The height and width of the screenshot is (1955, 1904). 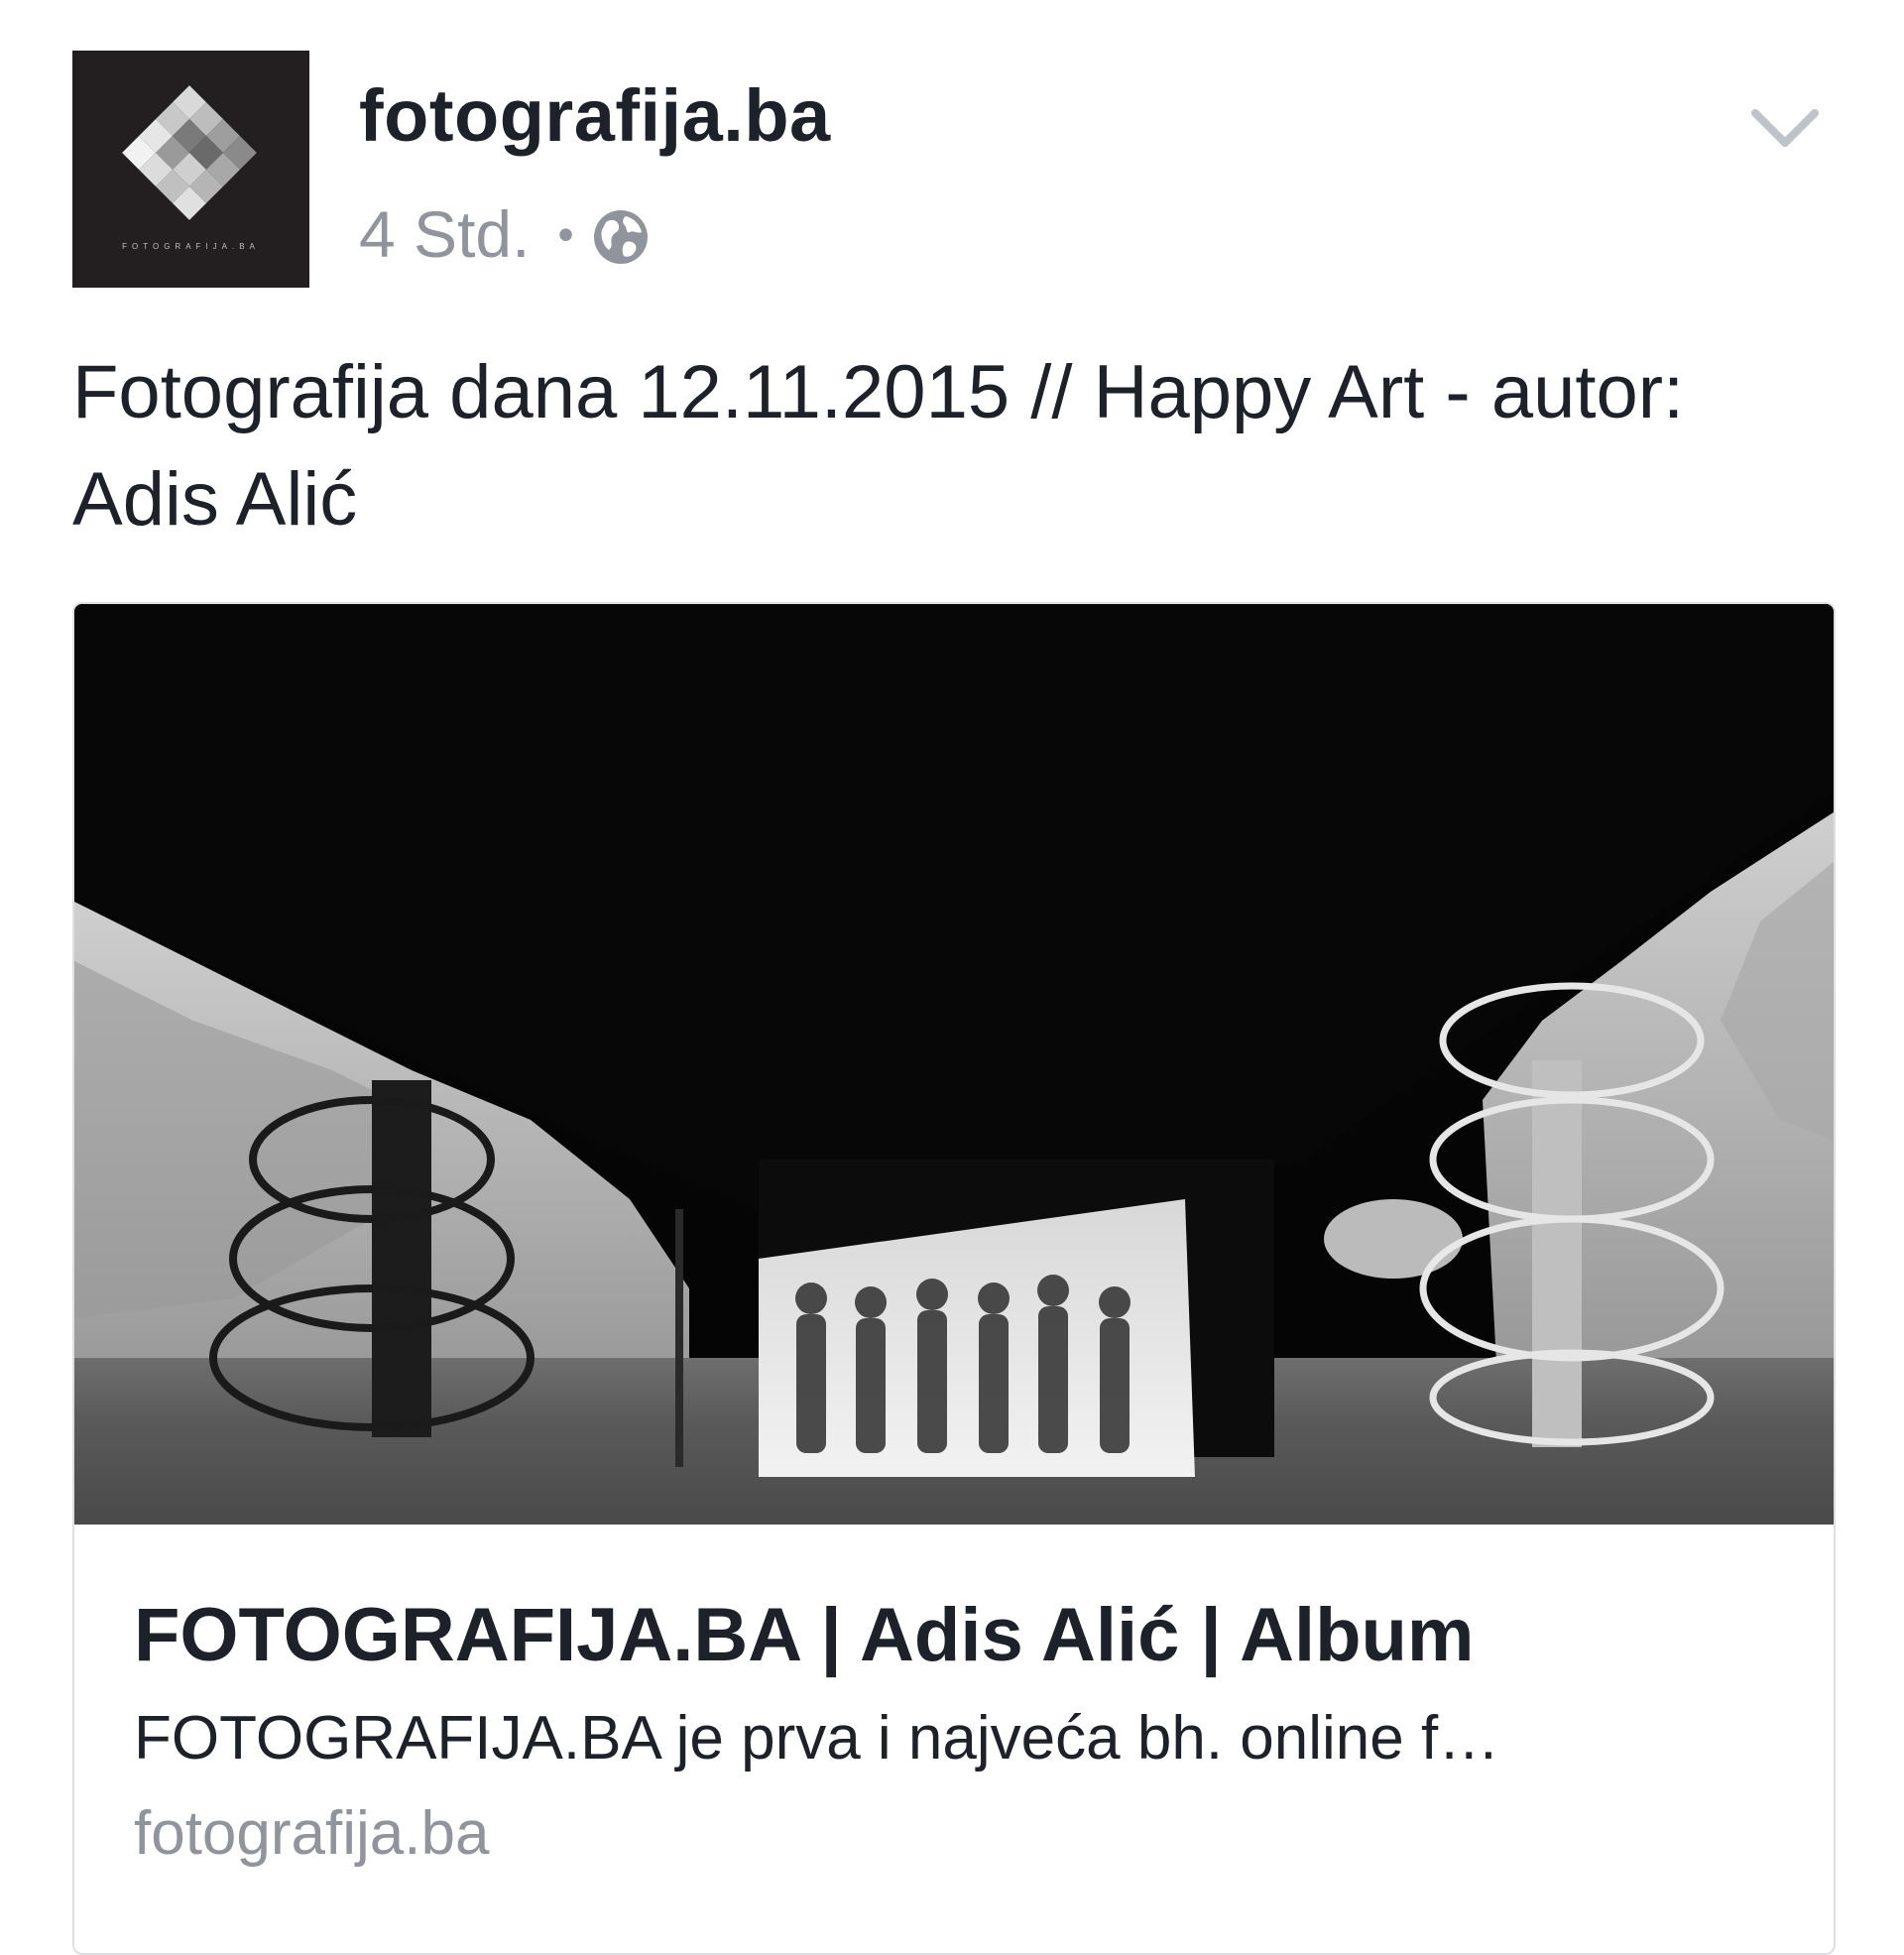 I want to click on diamond-logo-icon: FOTOGRAFIJA.BA, so click(x=190, y=170).